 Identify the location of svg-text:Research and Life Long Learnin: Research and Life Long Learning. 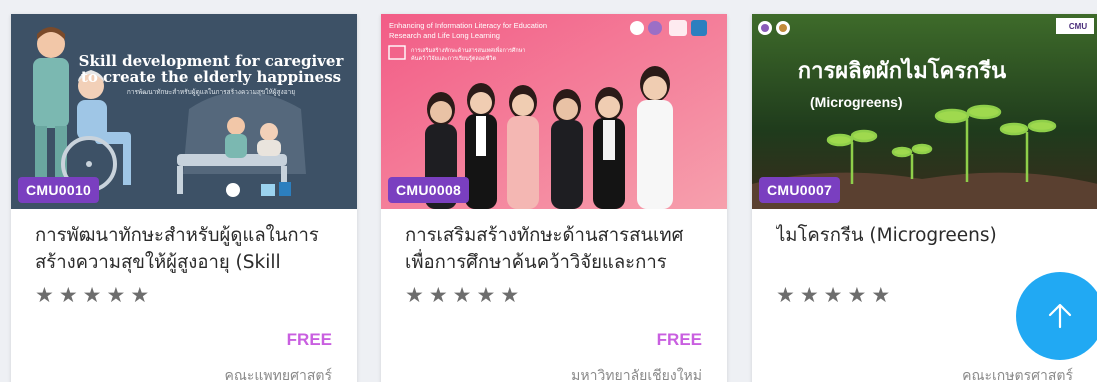
(444, 35).